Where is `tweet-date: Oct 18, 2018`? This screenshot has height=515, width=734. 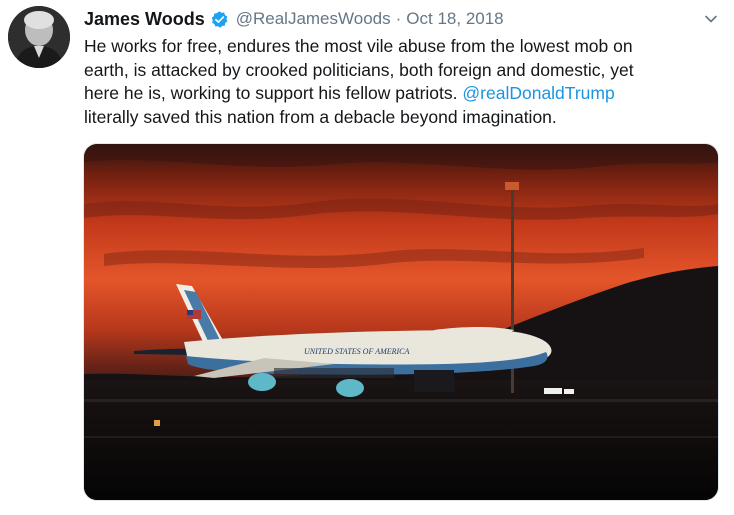
tweet-date: Oct 18, 2018 is located at coordinates (454, 19).